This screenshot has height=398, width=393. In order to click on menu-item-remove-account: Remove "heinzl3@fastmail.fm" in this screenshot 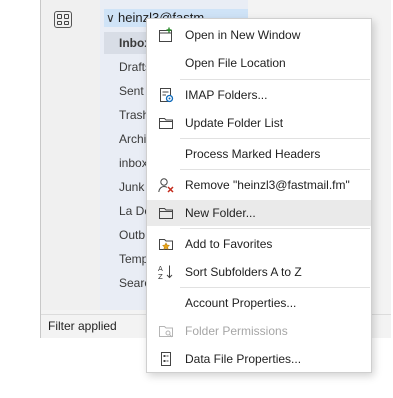, I will do `click(259, 185)`.